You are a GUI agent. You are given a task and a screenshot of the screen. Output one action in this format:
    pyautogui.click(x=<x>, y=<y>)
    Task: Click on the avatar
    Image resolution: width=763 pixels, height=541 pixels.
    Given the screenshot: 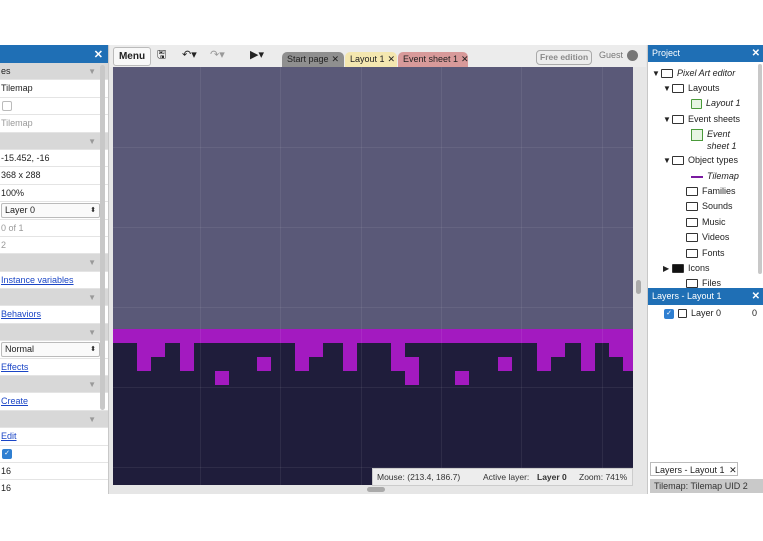 What is the action you would take?
    pyautogui.click(x=632, y=55)
    